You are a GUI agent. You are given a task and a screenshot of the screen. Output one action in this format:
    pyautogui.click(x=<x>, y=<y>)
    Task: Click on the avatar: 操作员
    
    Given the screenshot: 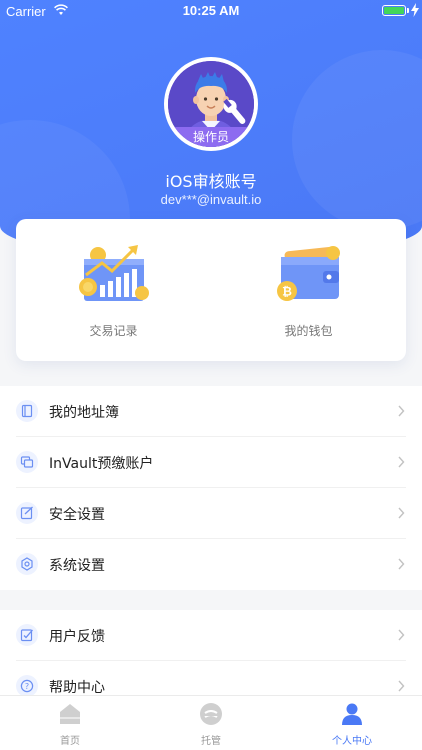 What is the action you would take?
    pyautogui.click(x=211, y=104)
    